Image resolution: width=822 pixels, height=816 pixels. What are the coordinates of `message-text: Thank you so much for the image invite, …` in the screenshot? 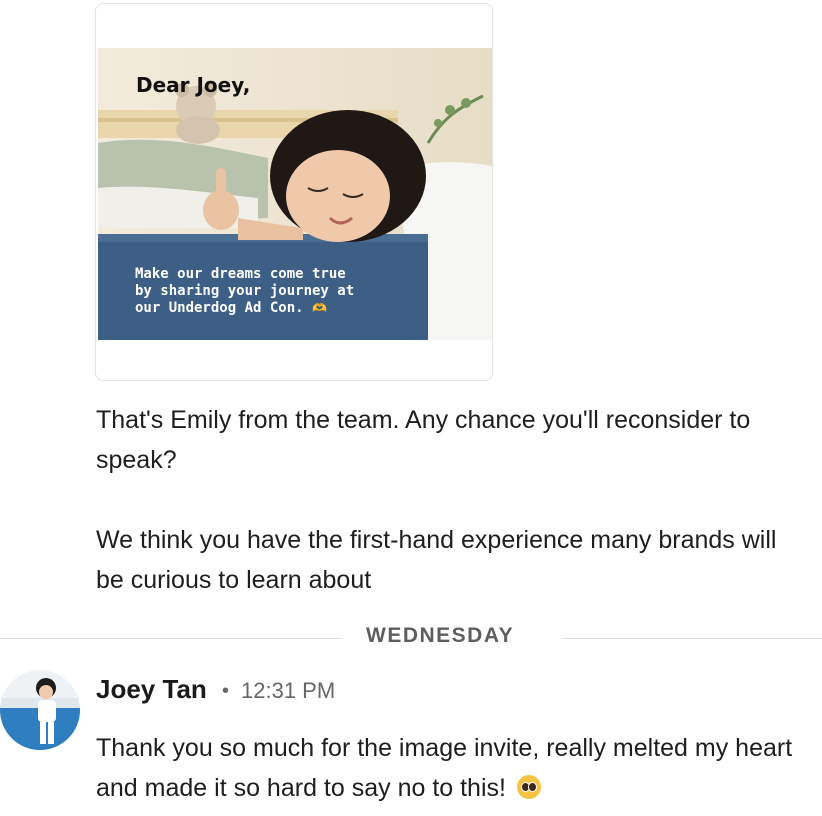 It's located at (444, 768).